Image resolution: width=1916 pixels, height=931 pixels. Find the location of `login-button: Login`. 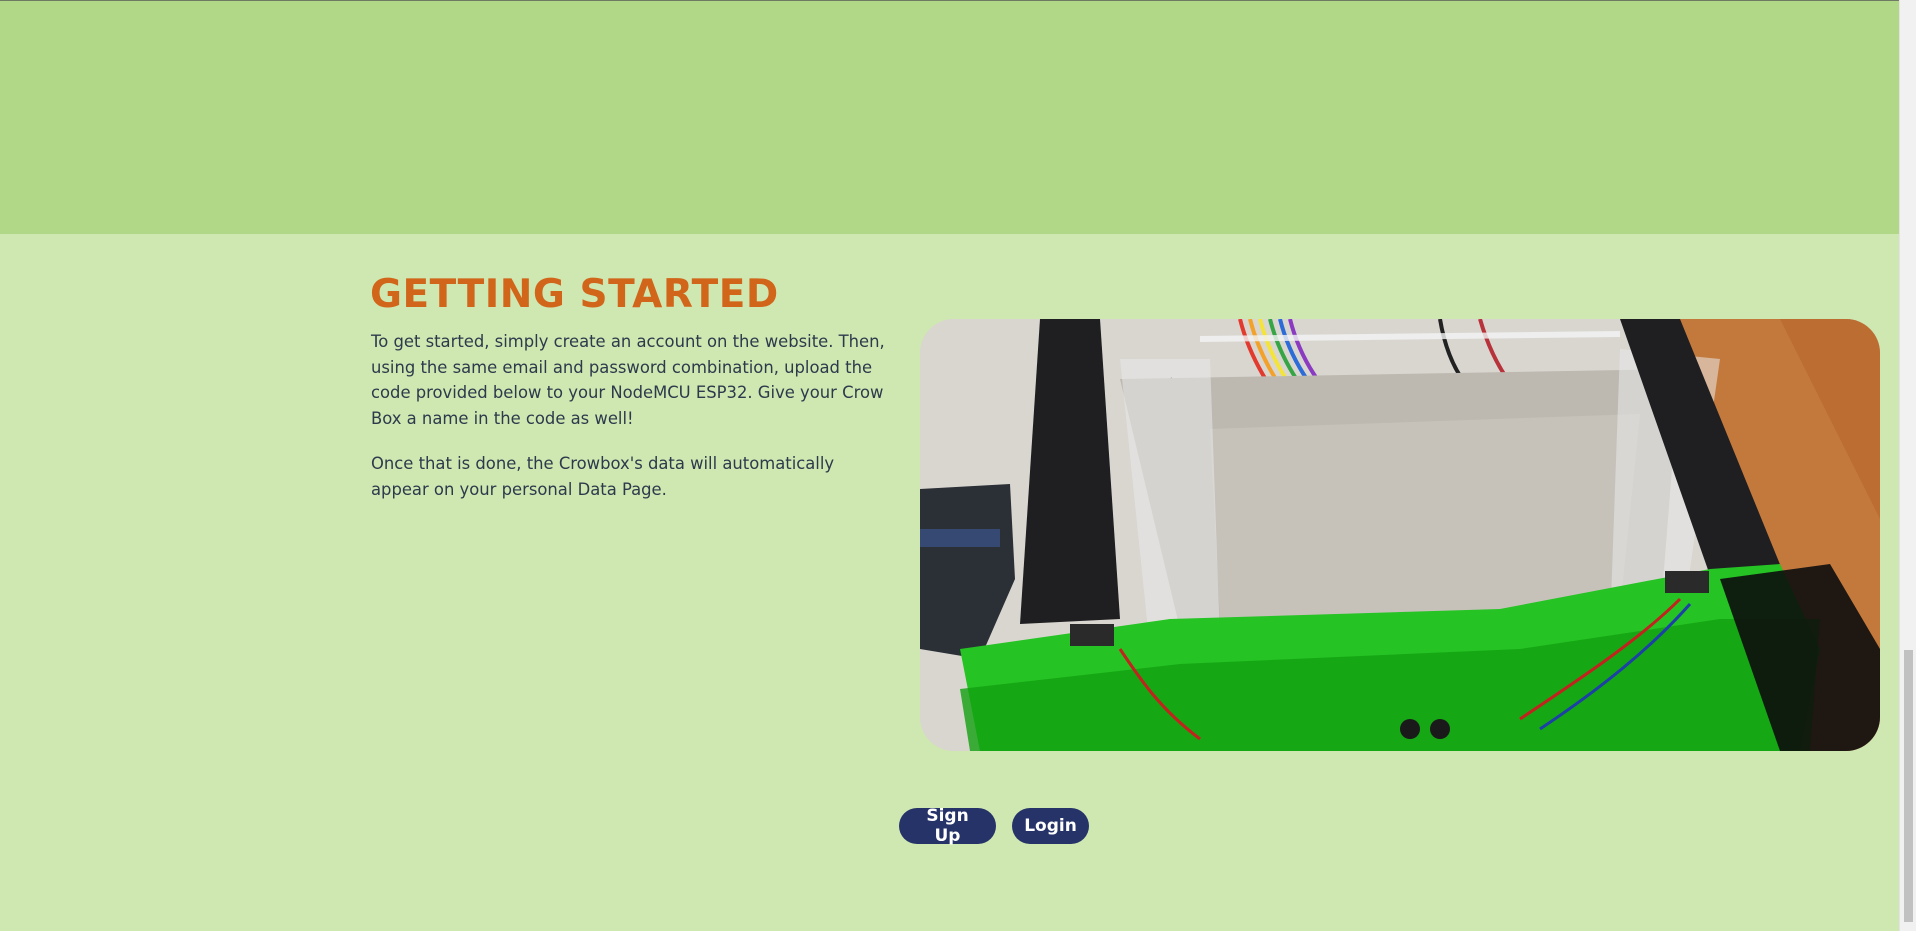

login-button: Login is located at coordinates (1050, 826).